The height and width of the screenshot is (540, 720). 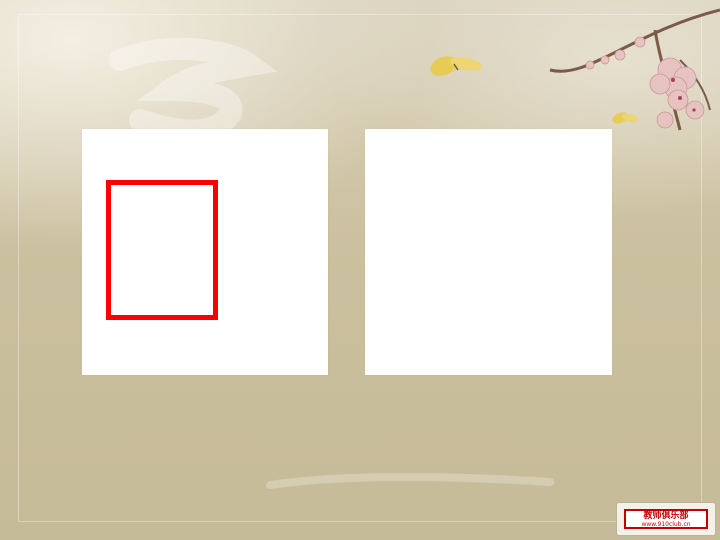 What do you see at coordinates (162, 250) in the screenshot?
I see `red-outline-box` at bounding box center [162, 250].